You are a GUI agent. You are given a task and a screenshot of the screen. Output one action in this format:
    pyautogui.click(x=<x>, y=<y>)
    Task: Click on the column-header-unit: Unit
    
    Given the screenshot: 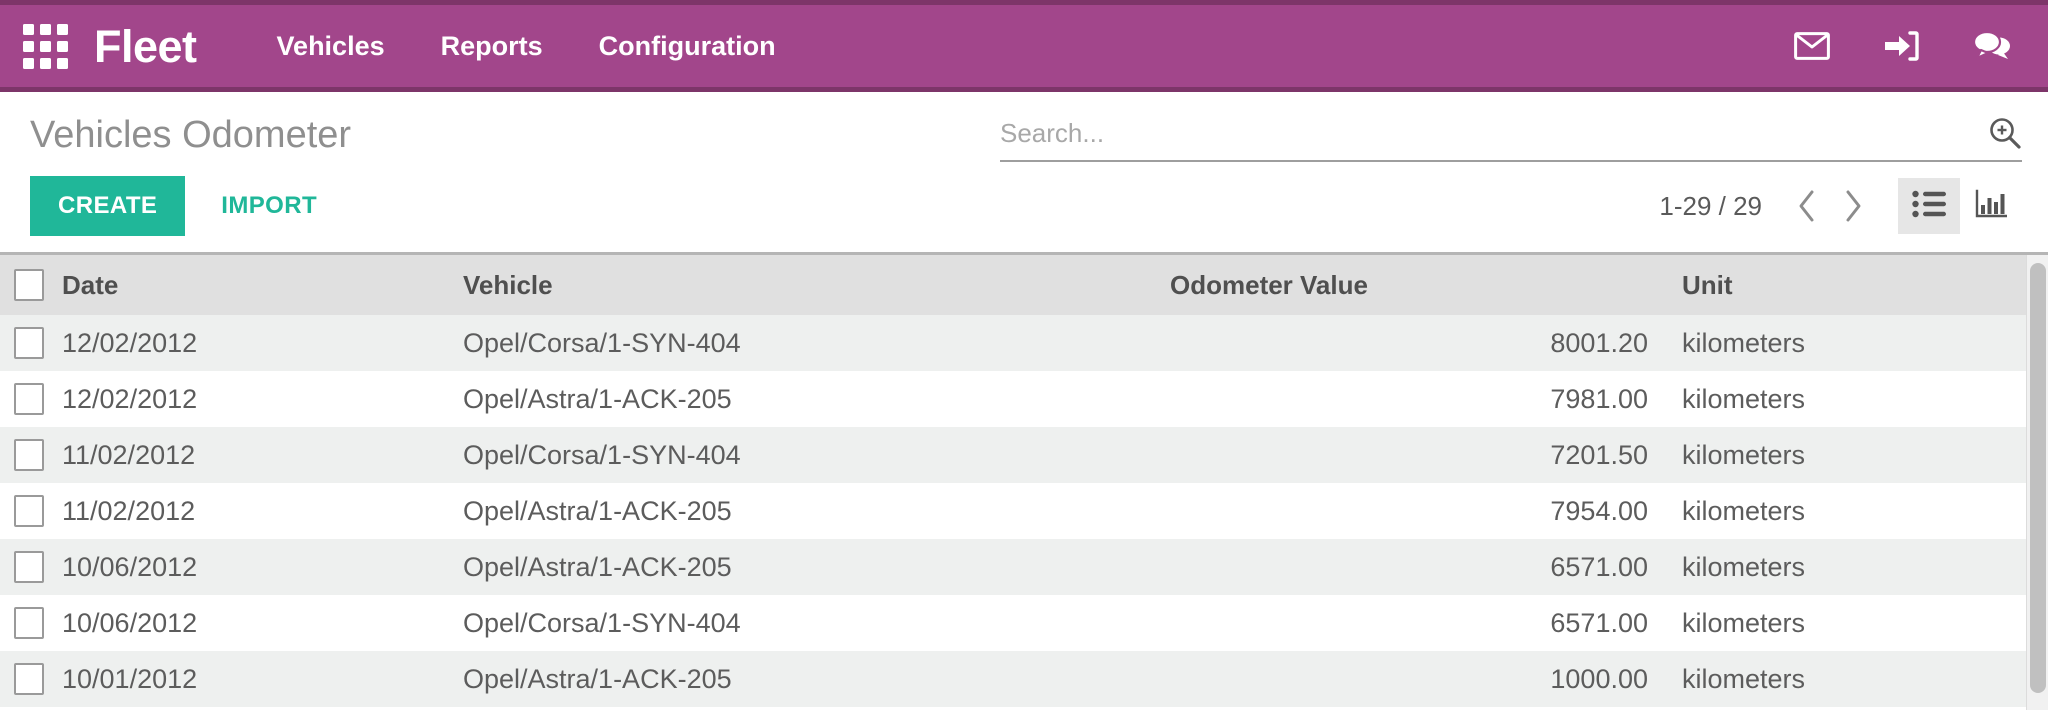 What is the action you would take?
    pyautogui.click(x=1851, y=285)
    